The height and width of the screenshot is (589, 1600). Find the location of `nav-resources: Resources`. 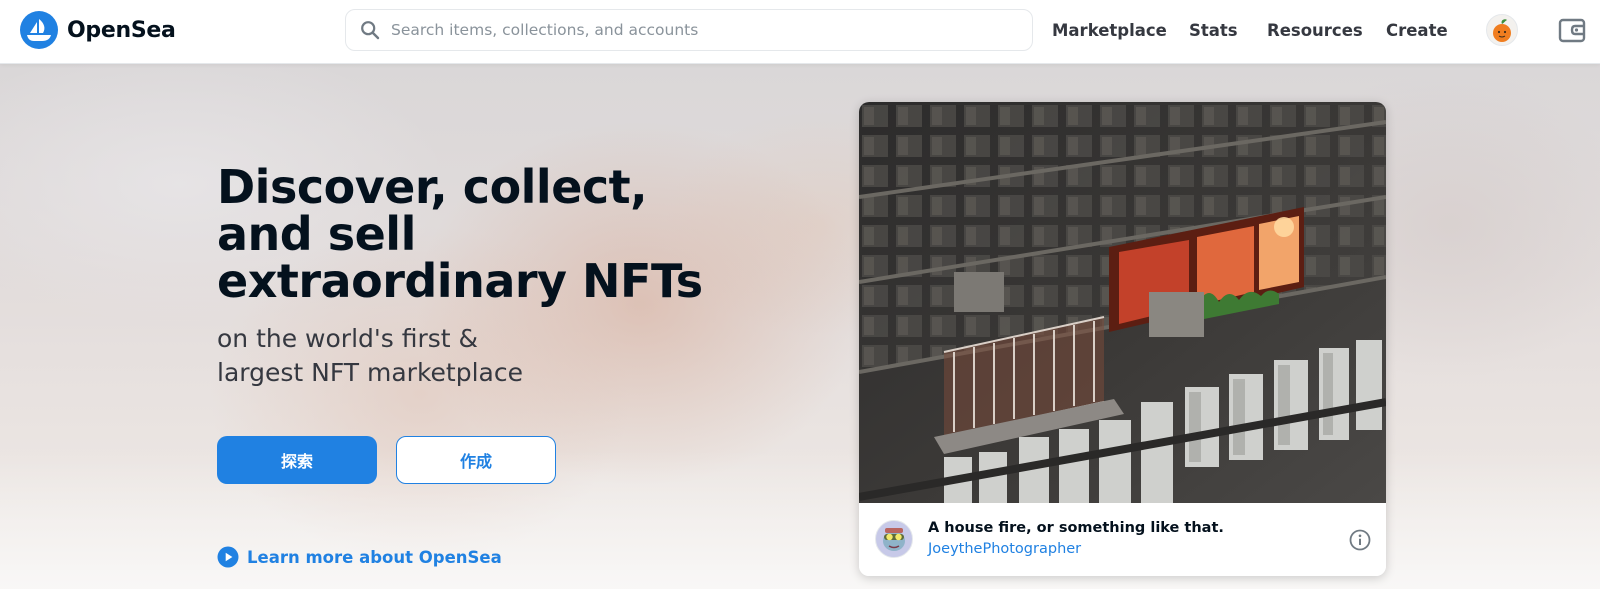

nav-resources: Resources is located at coordinates (1315, 30).